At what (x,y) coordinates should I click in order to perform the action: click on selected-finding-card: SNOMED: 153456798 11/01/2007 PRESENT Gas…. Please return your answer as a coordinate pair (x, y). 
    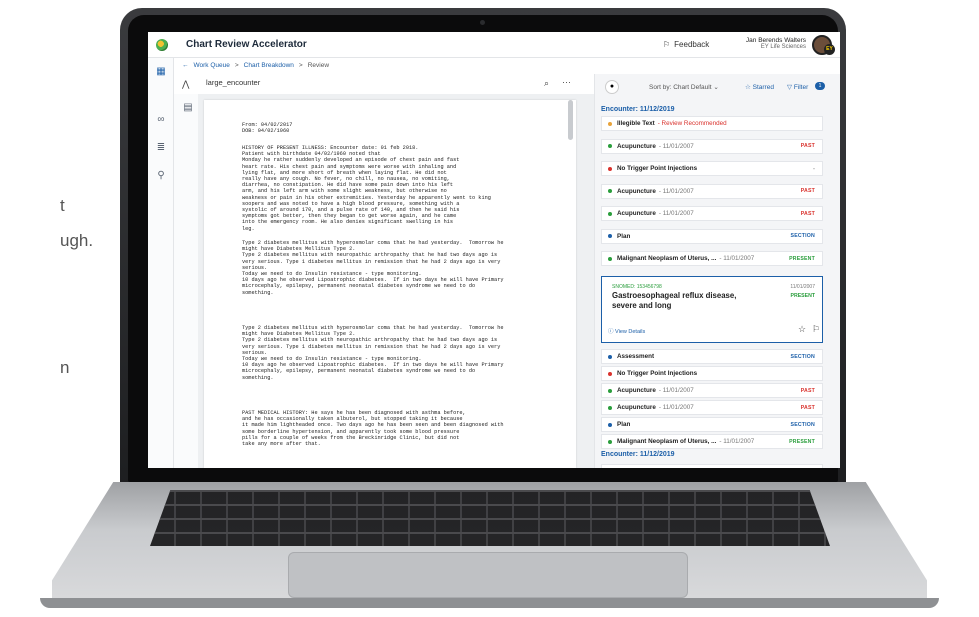
    Looking at the image, I should click on (712, 309).